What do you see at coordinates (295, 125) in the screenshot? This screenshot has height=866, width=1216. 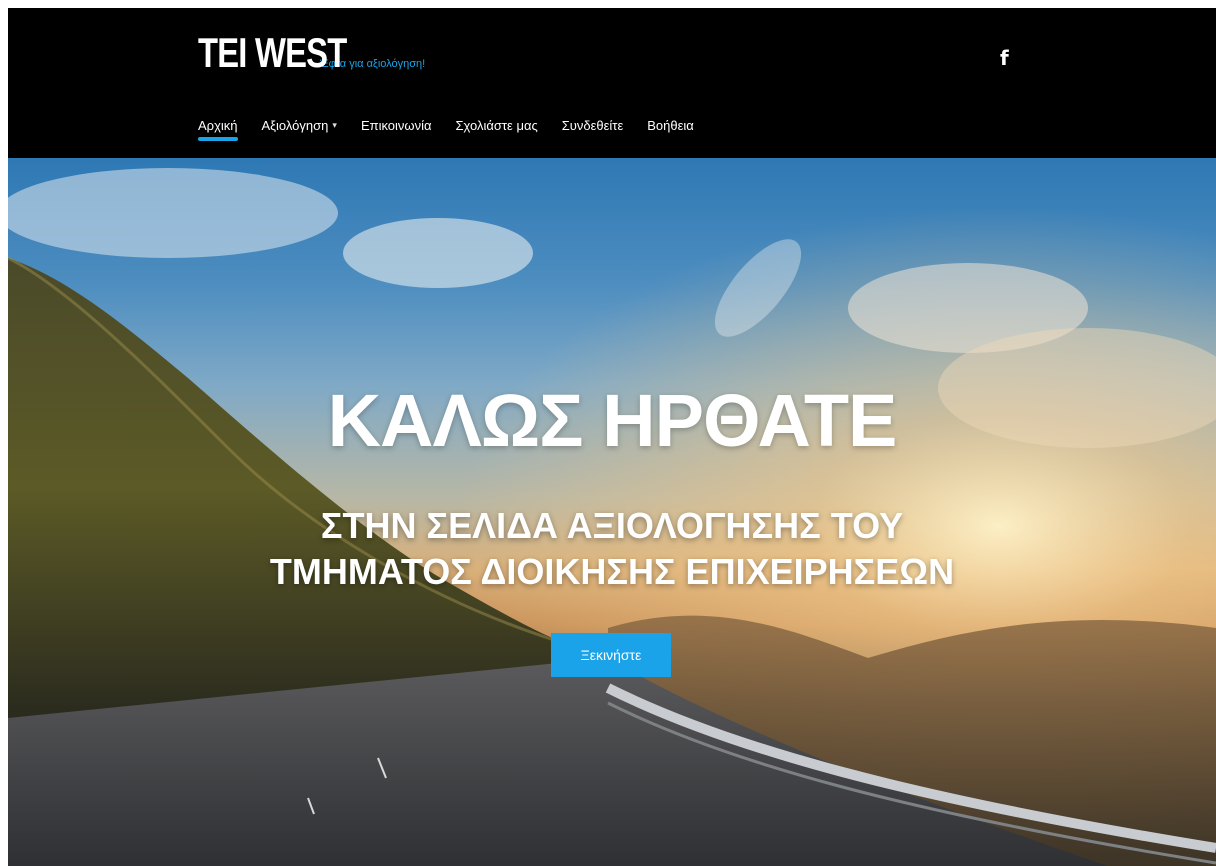 I see `nav-item-label: Αξιολόγηση` at bounding box center [295, 125].